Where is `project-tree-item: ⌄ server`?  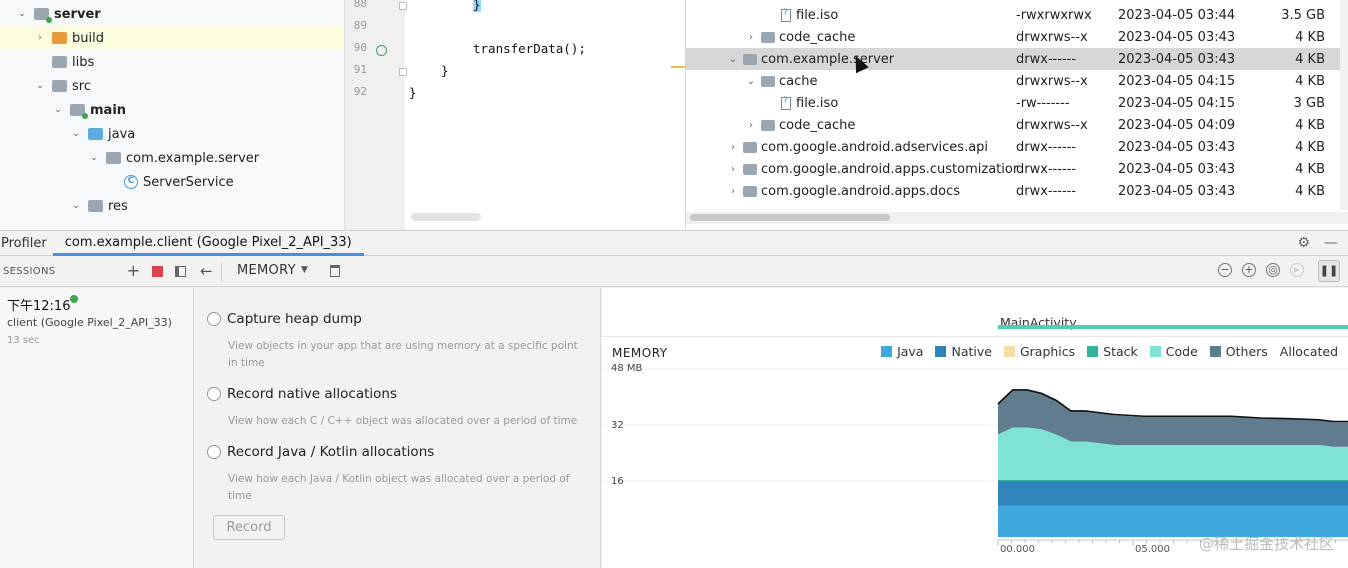 project-tree-item: ⌄ server is located at coordinates (172, 14).